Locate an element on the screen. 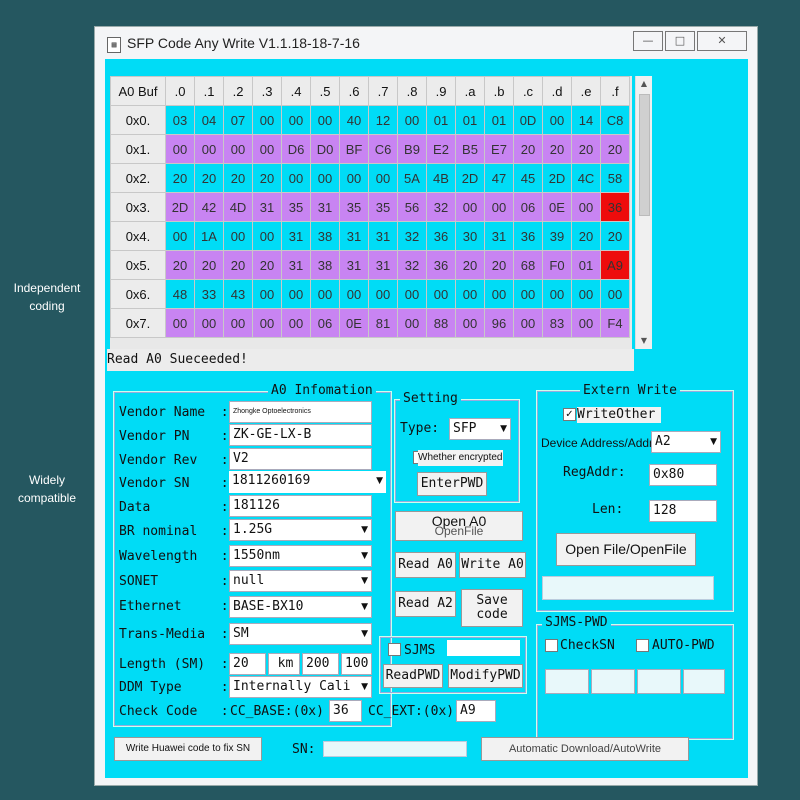 This screenshot has height=800, width=800. device-address-select: A2 ▼ is located at coordinates (686, 442).